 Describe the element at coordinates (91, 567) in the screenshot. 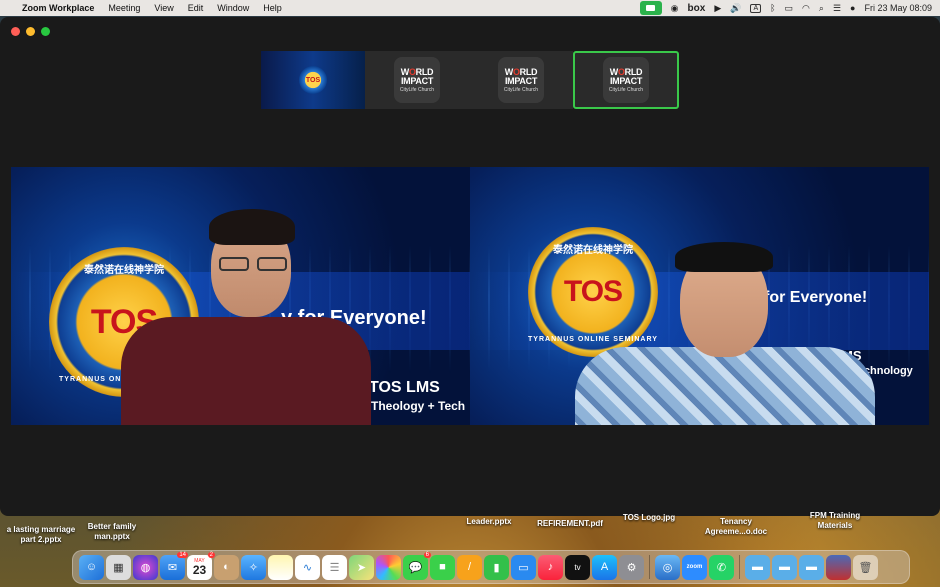

I see `finder-icon: ☺` at that location.